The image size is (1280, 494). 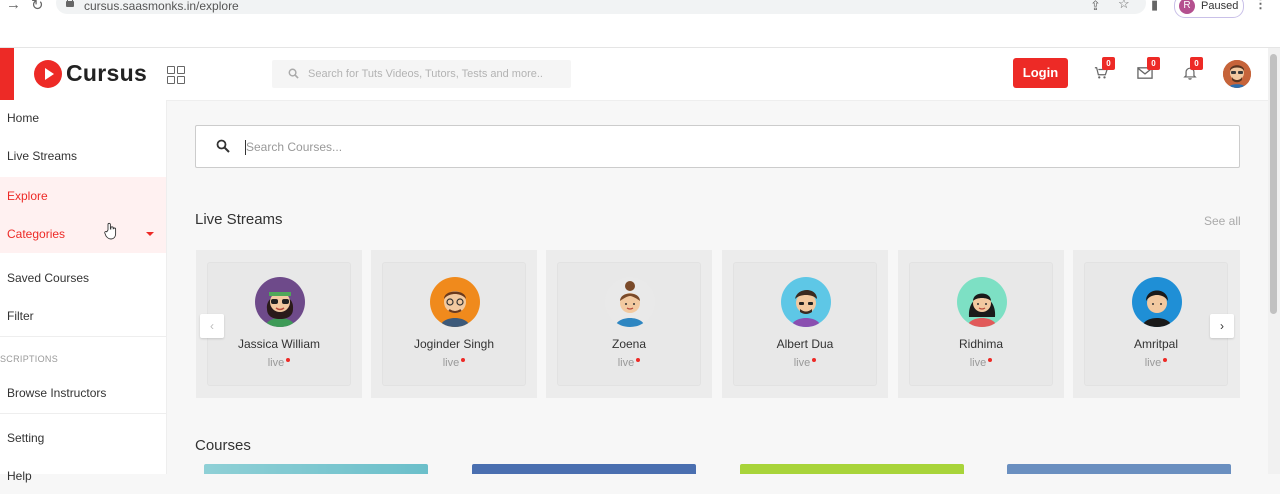 What do you see at coordinates (223, 445) in the screenshot?
I see `courses-heading: Courses` at bounding box center [223, 445].